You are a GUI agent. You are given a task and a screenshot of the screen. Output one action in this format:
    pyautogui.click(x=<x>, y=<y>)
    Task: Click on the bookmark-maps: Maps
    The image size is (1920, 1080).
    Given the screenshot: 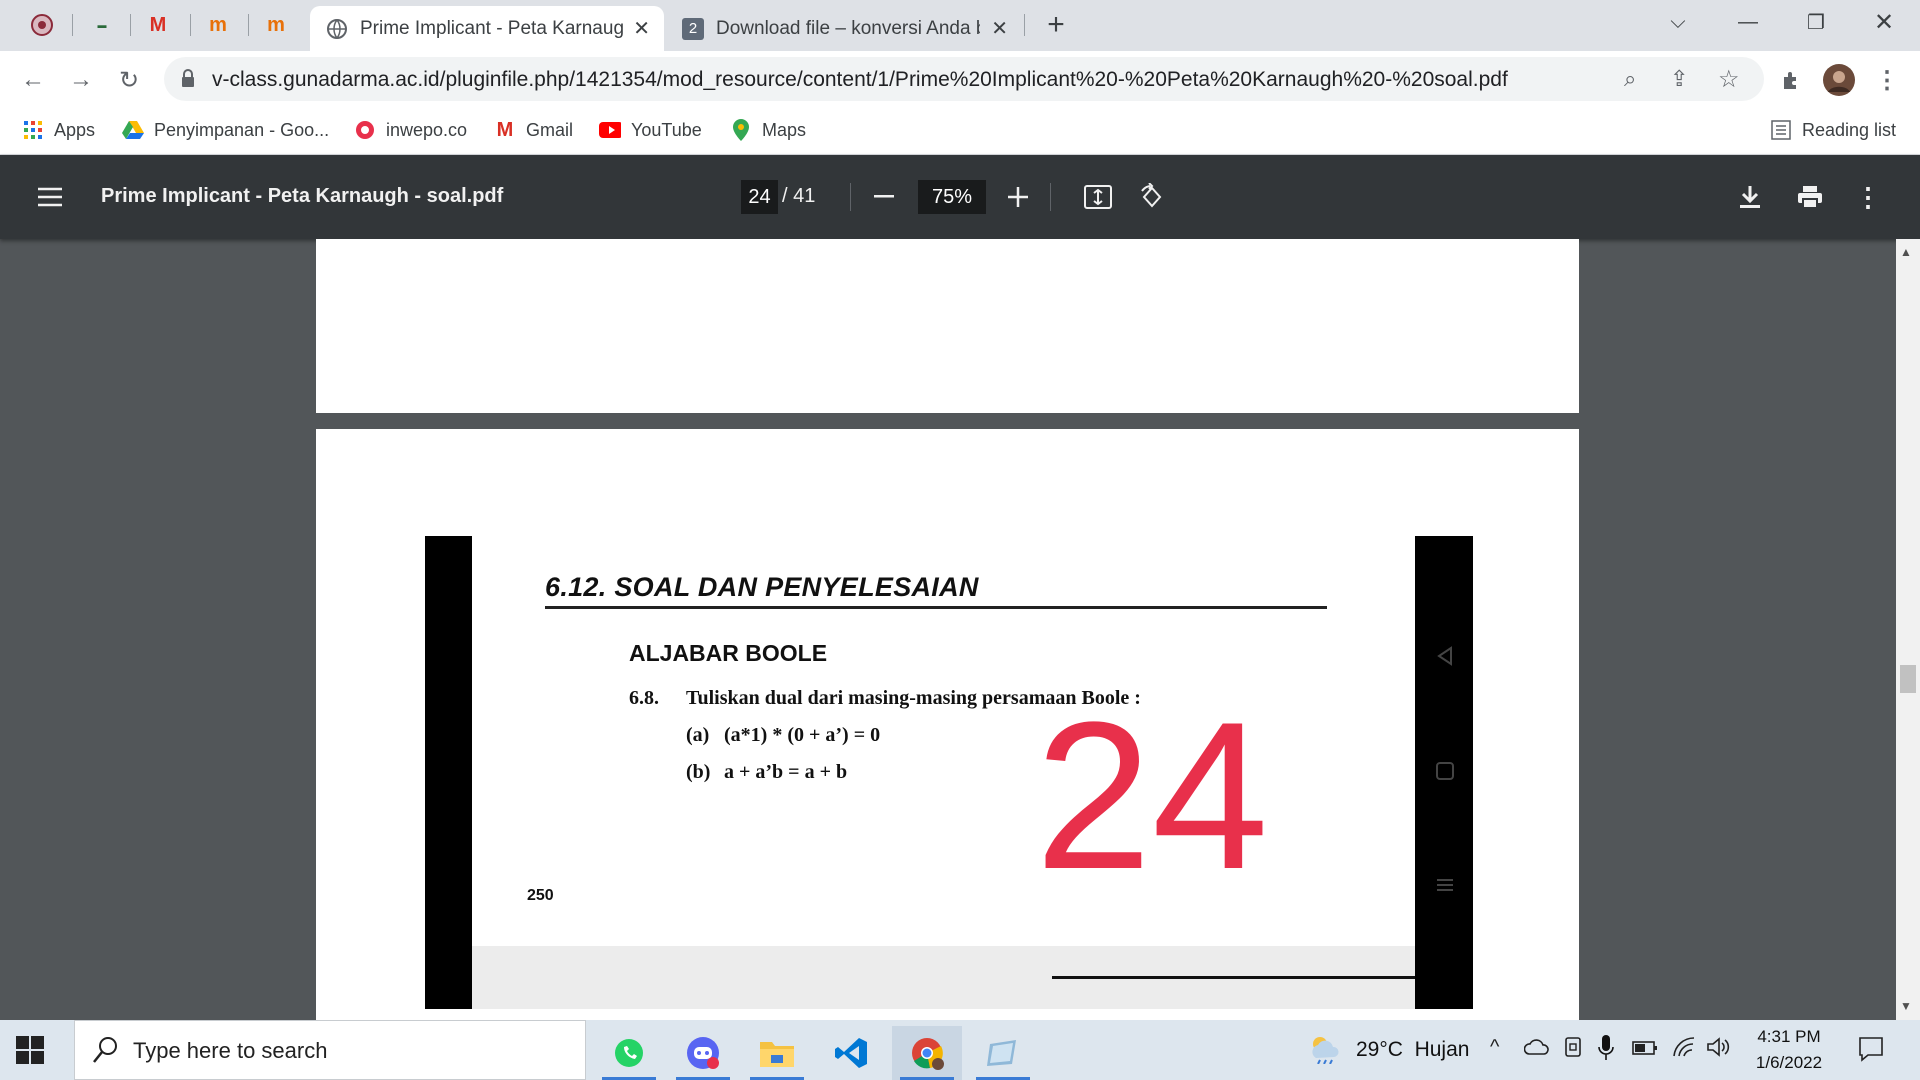 What is the action you would take?
    pyautogui.click(x=768, y=130)
    